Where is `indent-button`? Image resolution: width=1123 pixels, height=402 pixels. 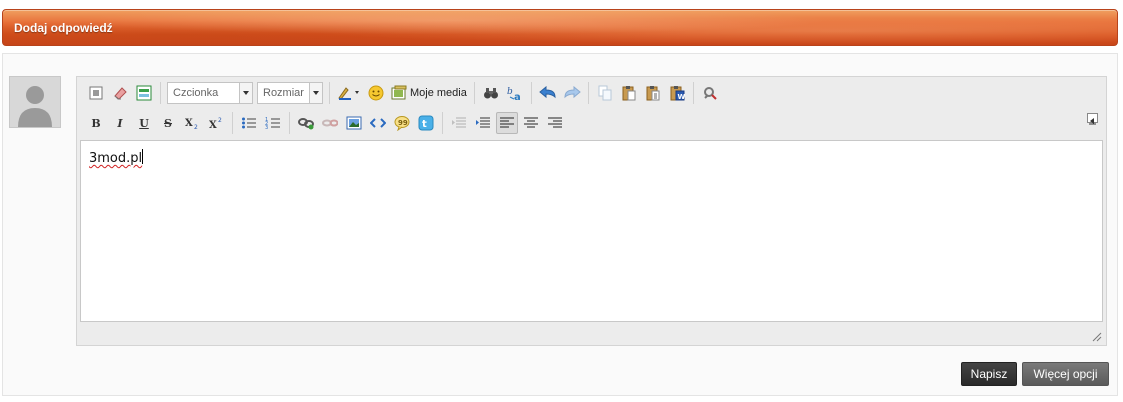
indent-button is located at coordinates (483, 123).